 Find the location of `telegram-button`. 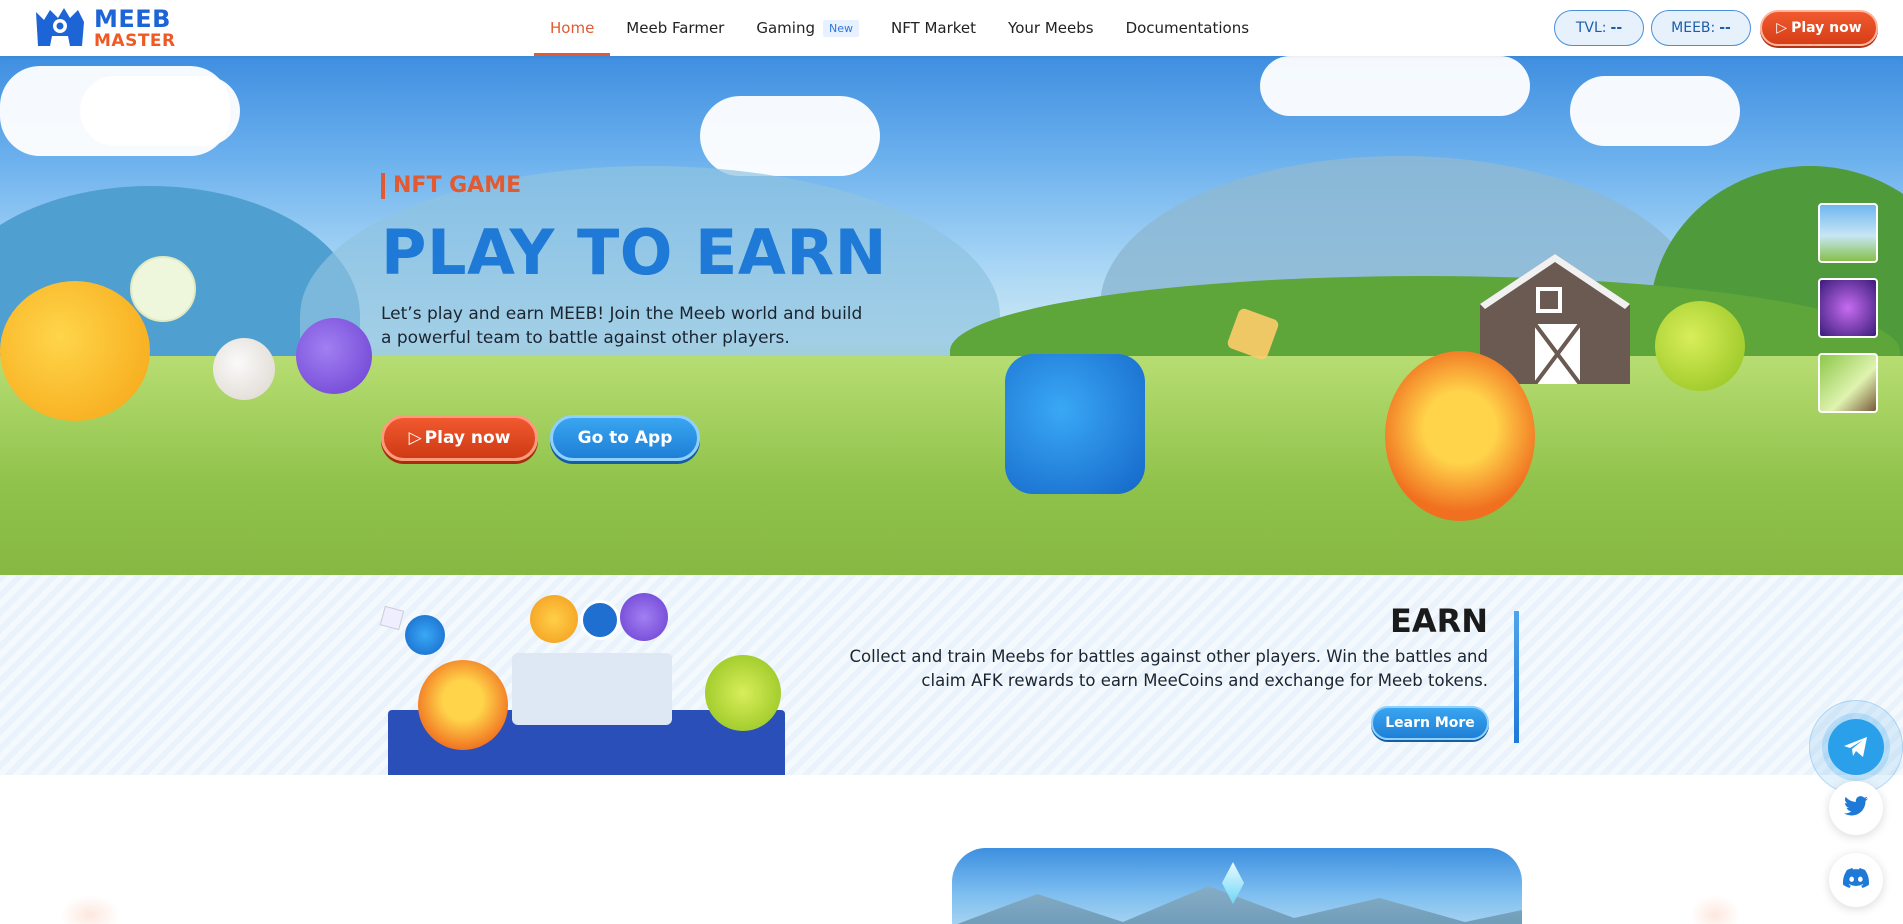

telegram-button is located at coordinates (1856, 747).